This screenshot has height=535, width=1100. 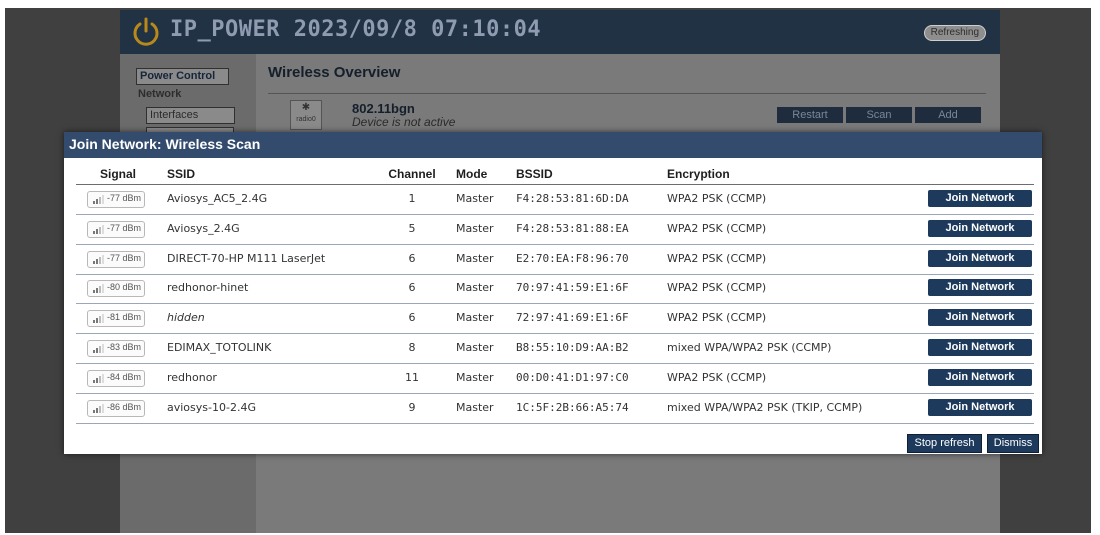 I want to click on sidebar-item-interfaces: Interfaces, so click(x=190, y=115).